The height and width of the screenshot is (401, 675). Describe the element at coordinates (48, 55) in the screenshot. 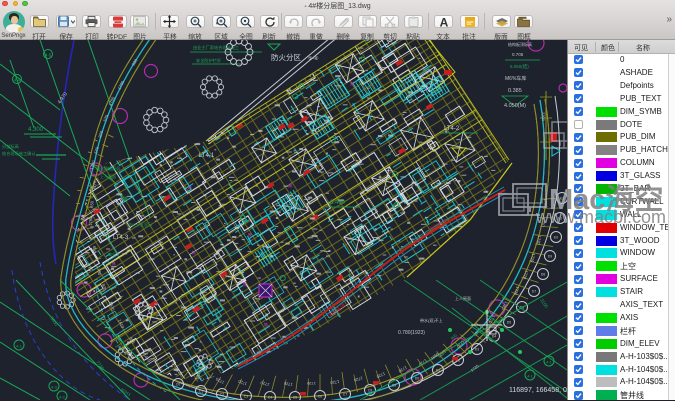

I see `svg-text: 4-5` at that location.